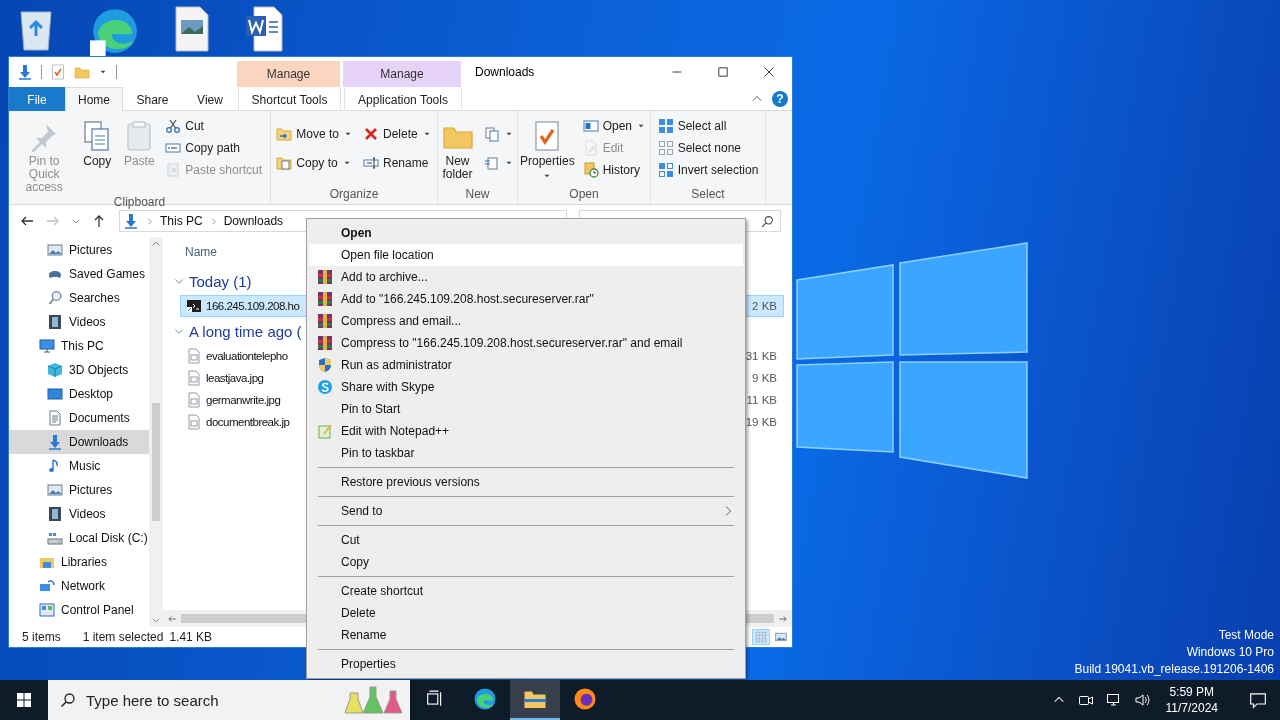  I want to click on file-name: germanwrite.jpg, so click(243, 400).